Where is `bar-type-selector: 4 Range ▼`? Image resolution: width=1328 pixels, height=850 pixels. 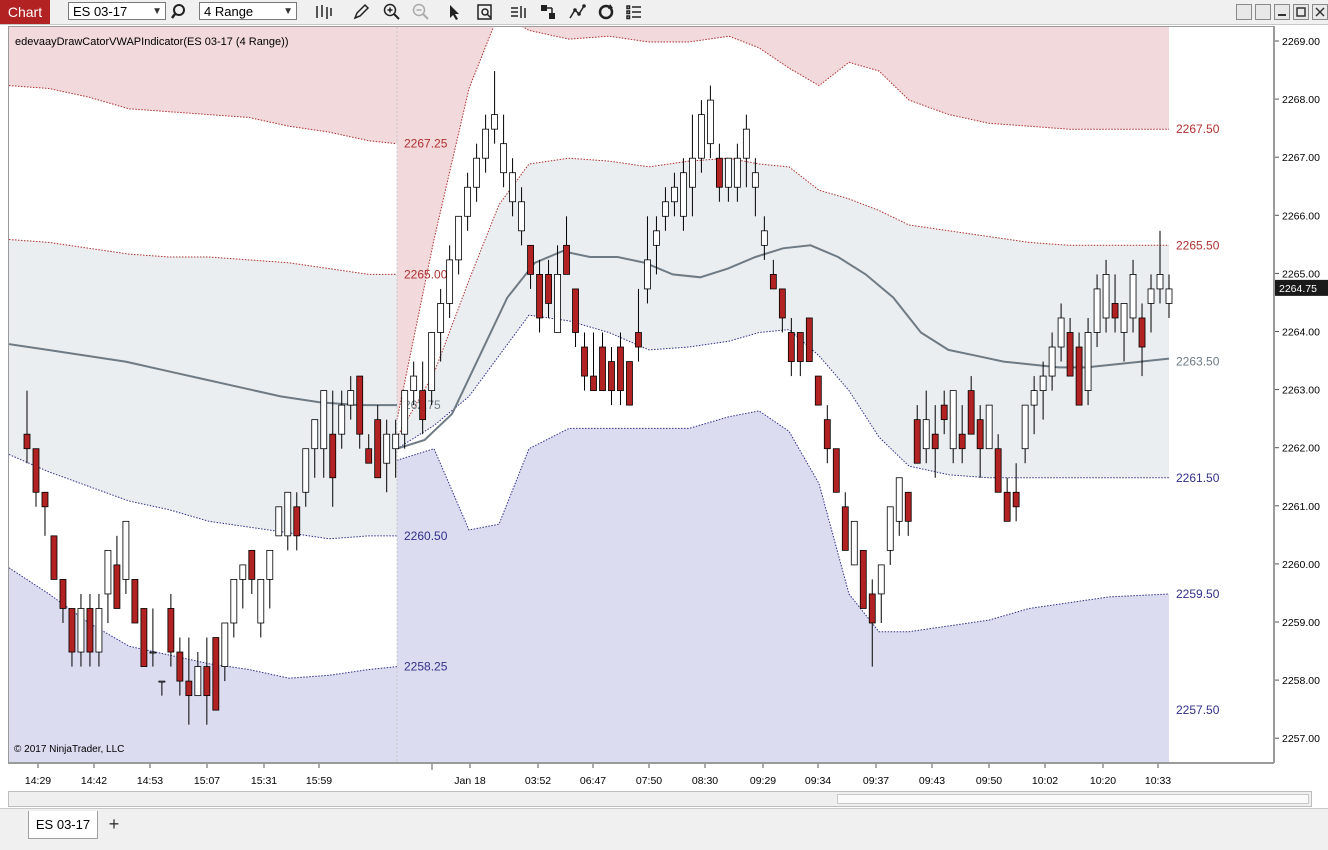 bar-type-selector: 4 Range ▼ is located at coordinates (248, 11).